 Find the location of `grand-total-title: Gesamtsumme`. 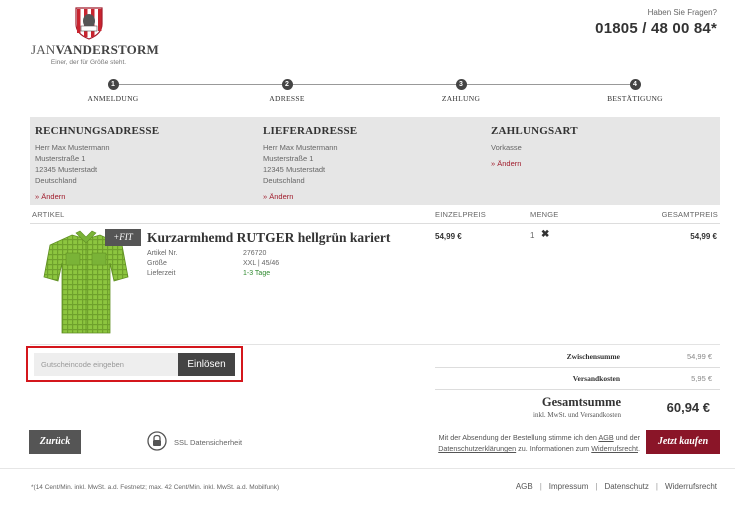

grand-total-title: Gesamtsumme is located at coordinates (581, 402).